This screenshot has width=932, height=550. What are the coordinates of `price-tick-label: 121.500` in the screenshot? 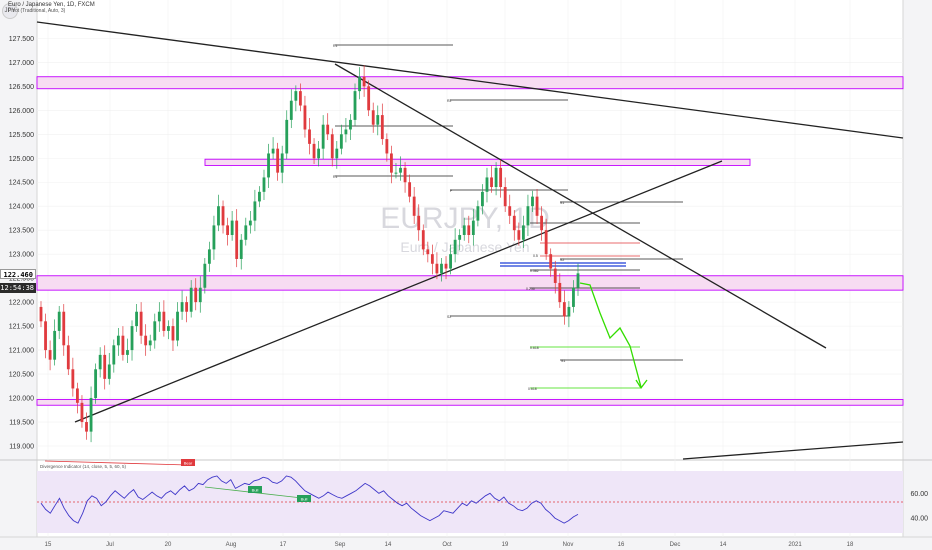 It's located at (21, 327).